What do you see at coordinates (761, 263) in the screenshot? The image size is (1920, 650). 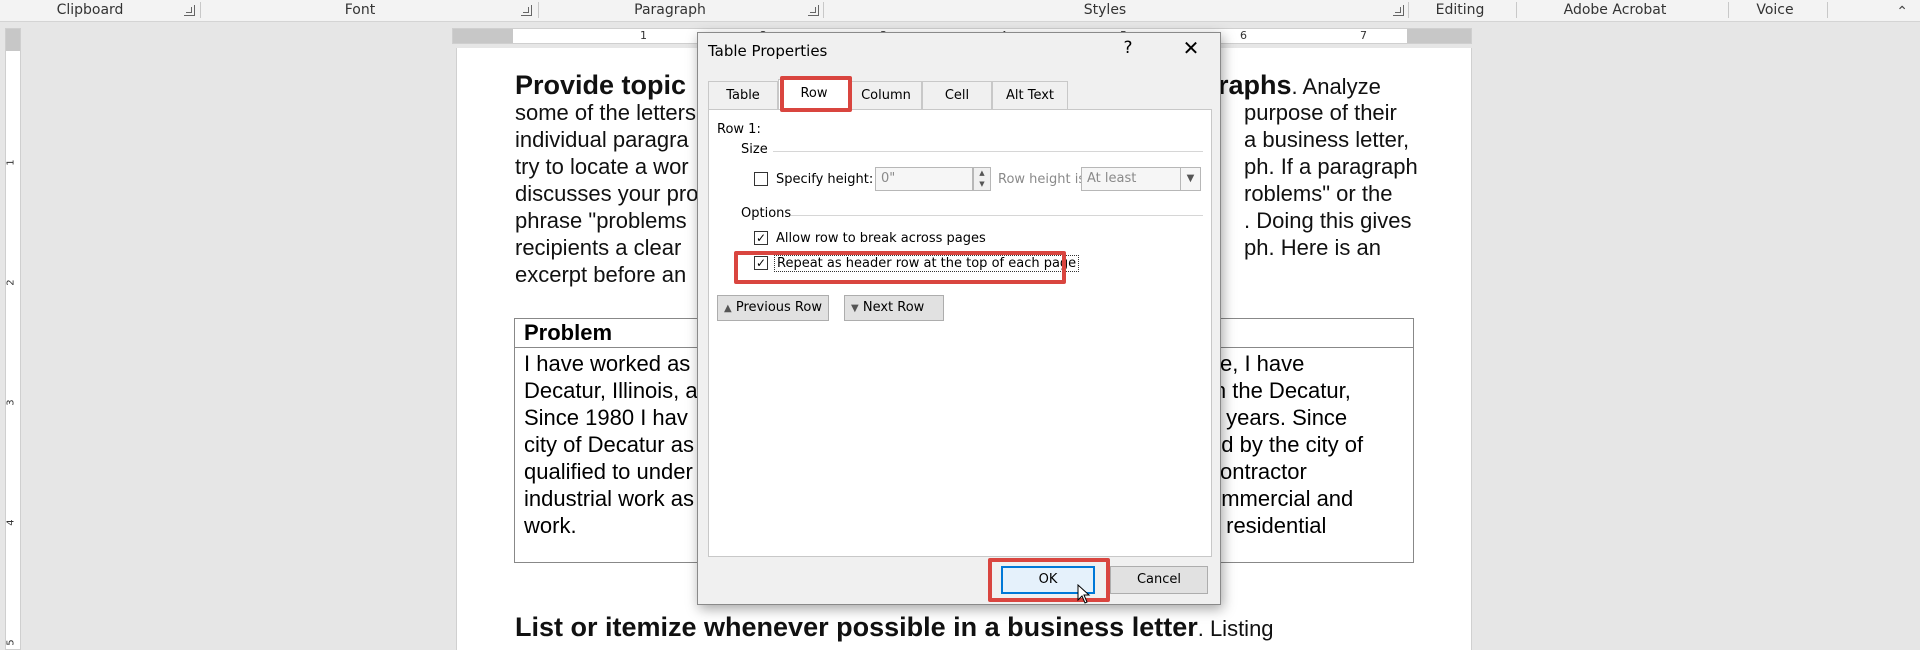 I see `repeat-header-checkbox: ✓` at bounding box center [761, 263].